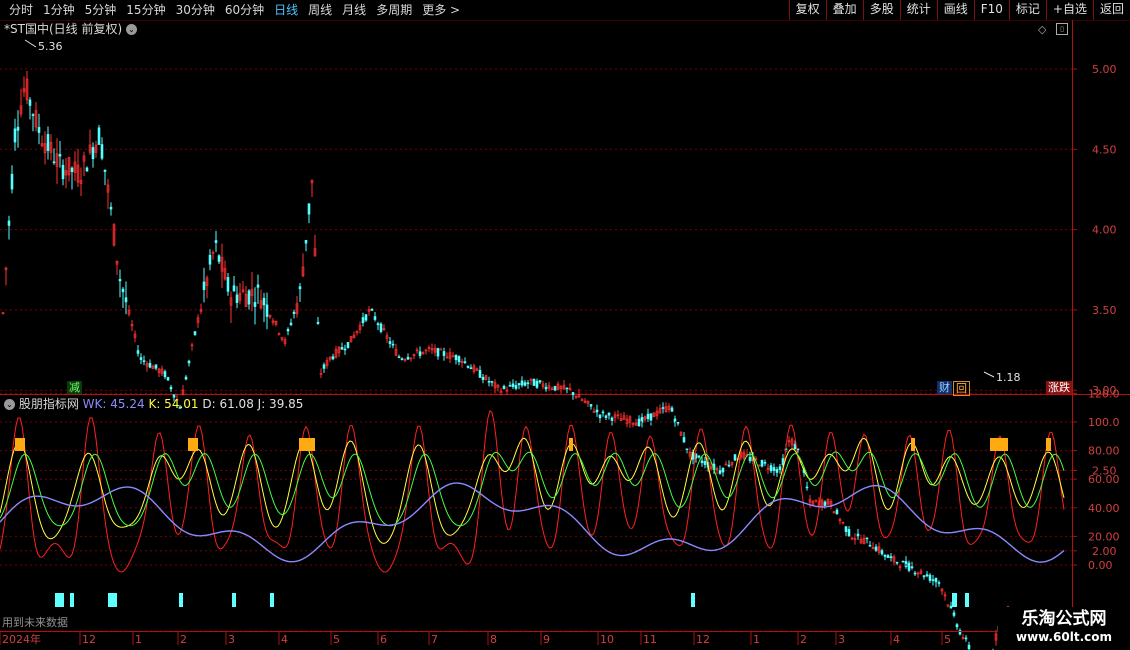  Describe the element at coordinates (896, 639) in the screenshot. I see `date-label: 4` at that location.